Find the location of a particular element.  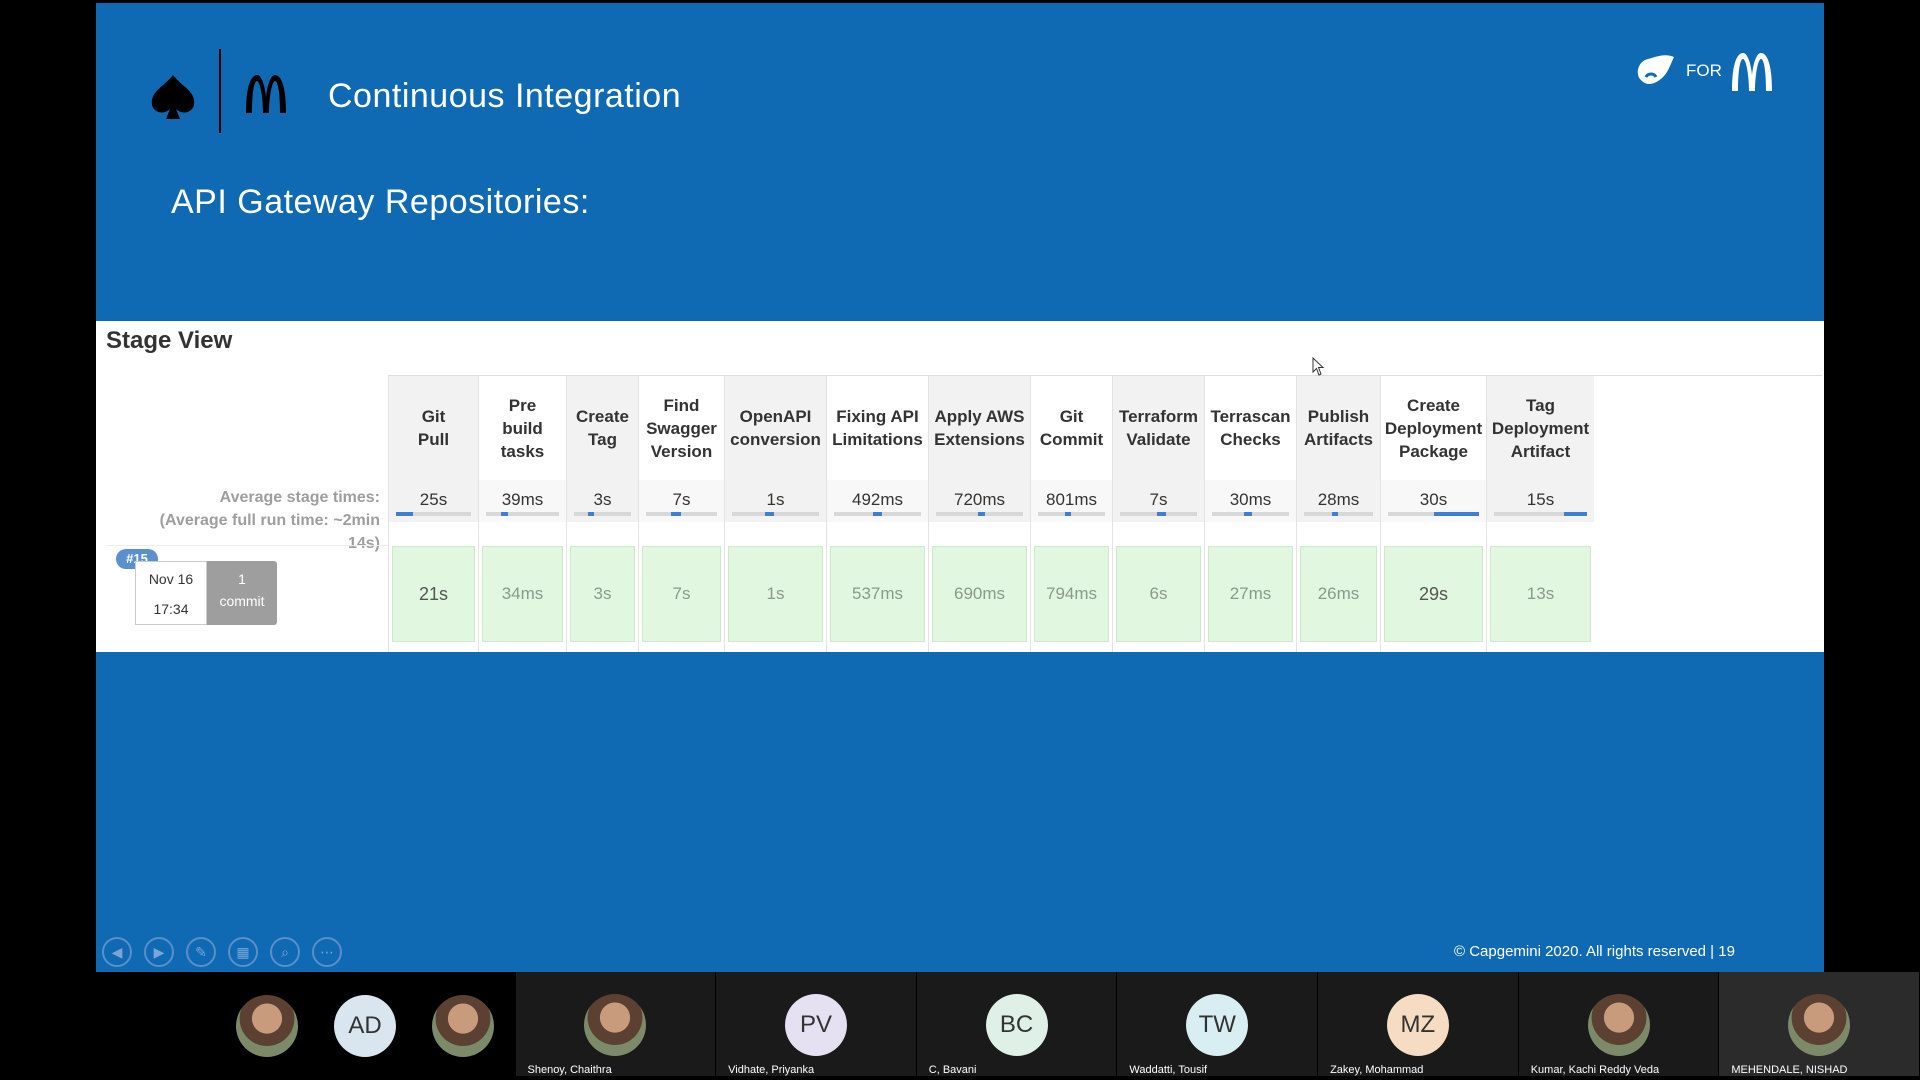

participant-tile: MEHENDALE, NISHAD is located at coordinates (1819, 1024).